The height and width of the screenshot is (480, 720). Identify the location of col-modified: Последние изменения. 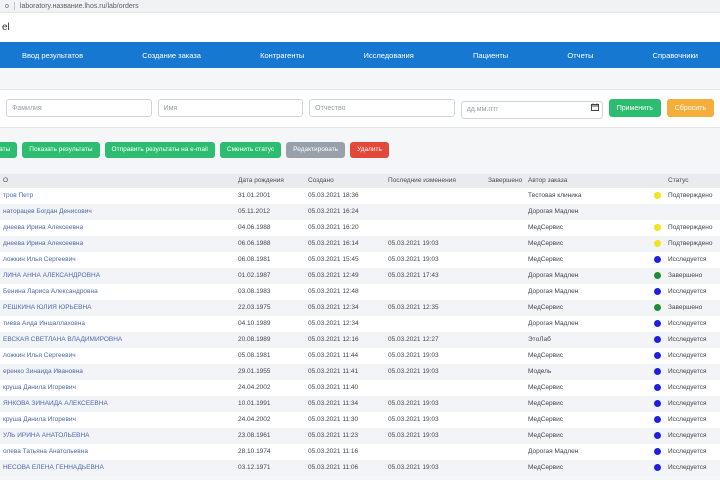
(422, 180).